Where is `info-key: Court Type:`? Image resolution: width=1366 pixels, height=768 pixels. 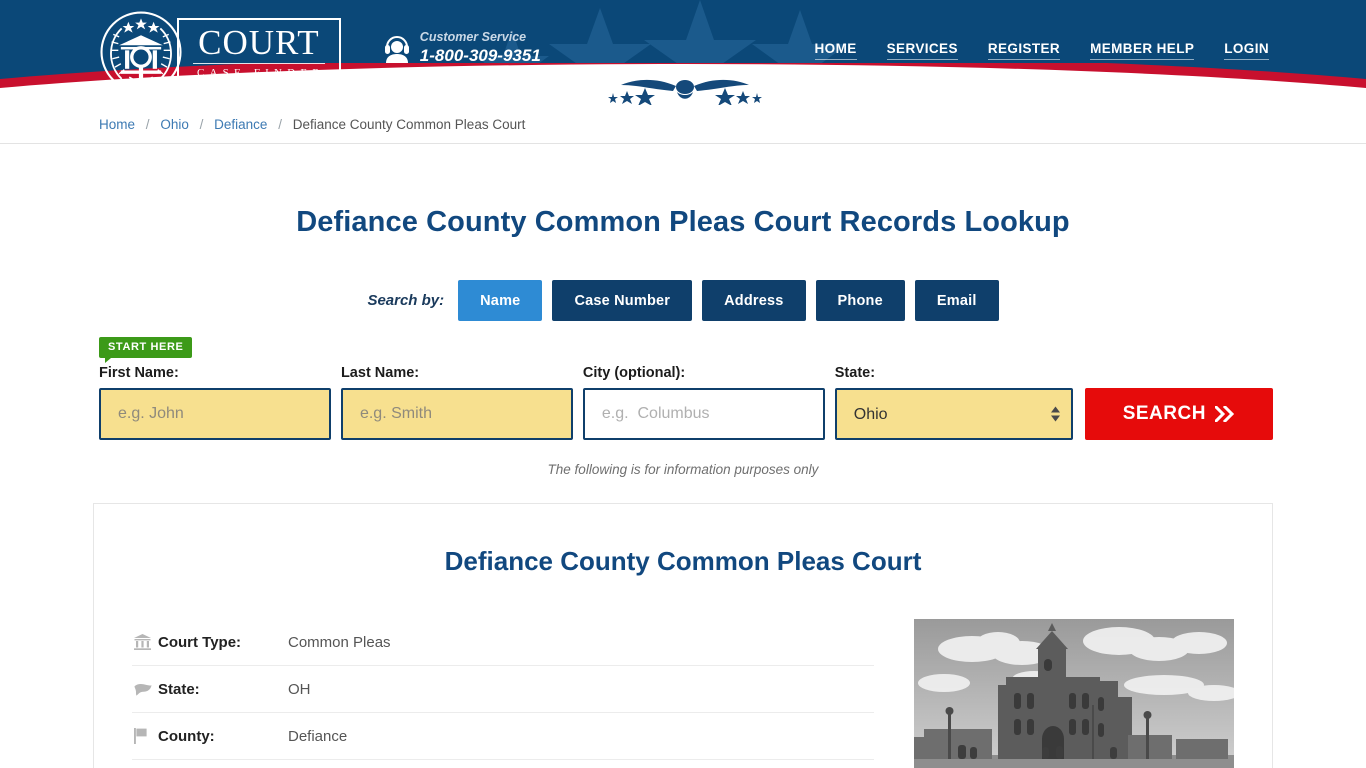 info-key: Court Type: is located at coordinates (200, 642).